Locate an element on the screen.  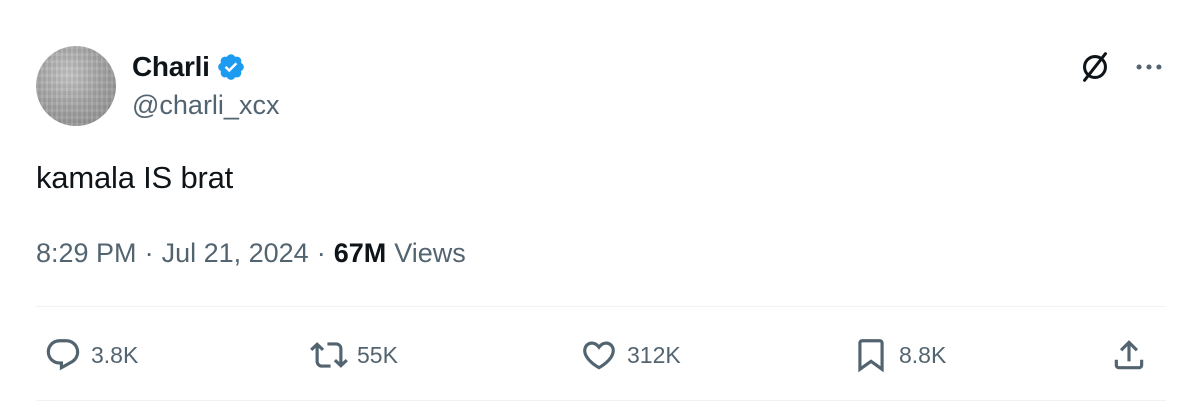
views-count: 67M is located at coordinates (360, 253).